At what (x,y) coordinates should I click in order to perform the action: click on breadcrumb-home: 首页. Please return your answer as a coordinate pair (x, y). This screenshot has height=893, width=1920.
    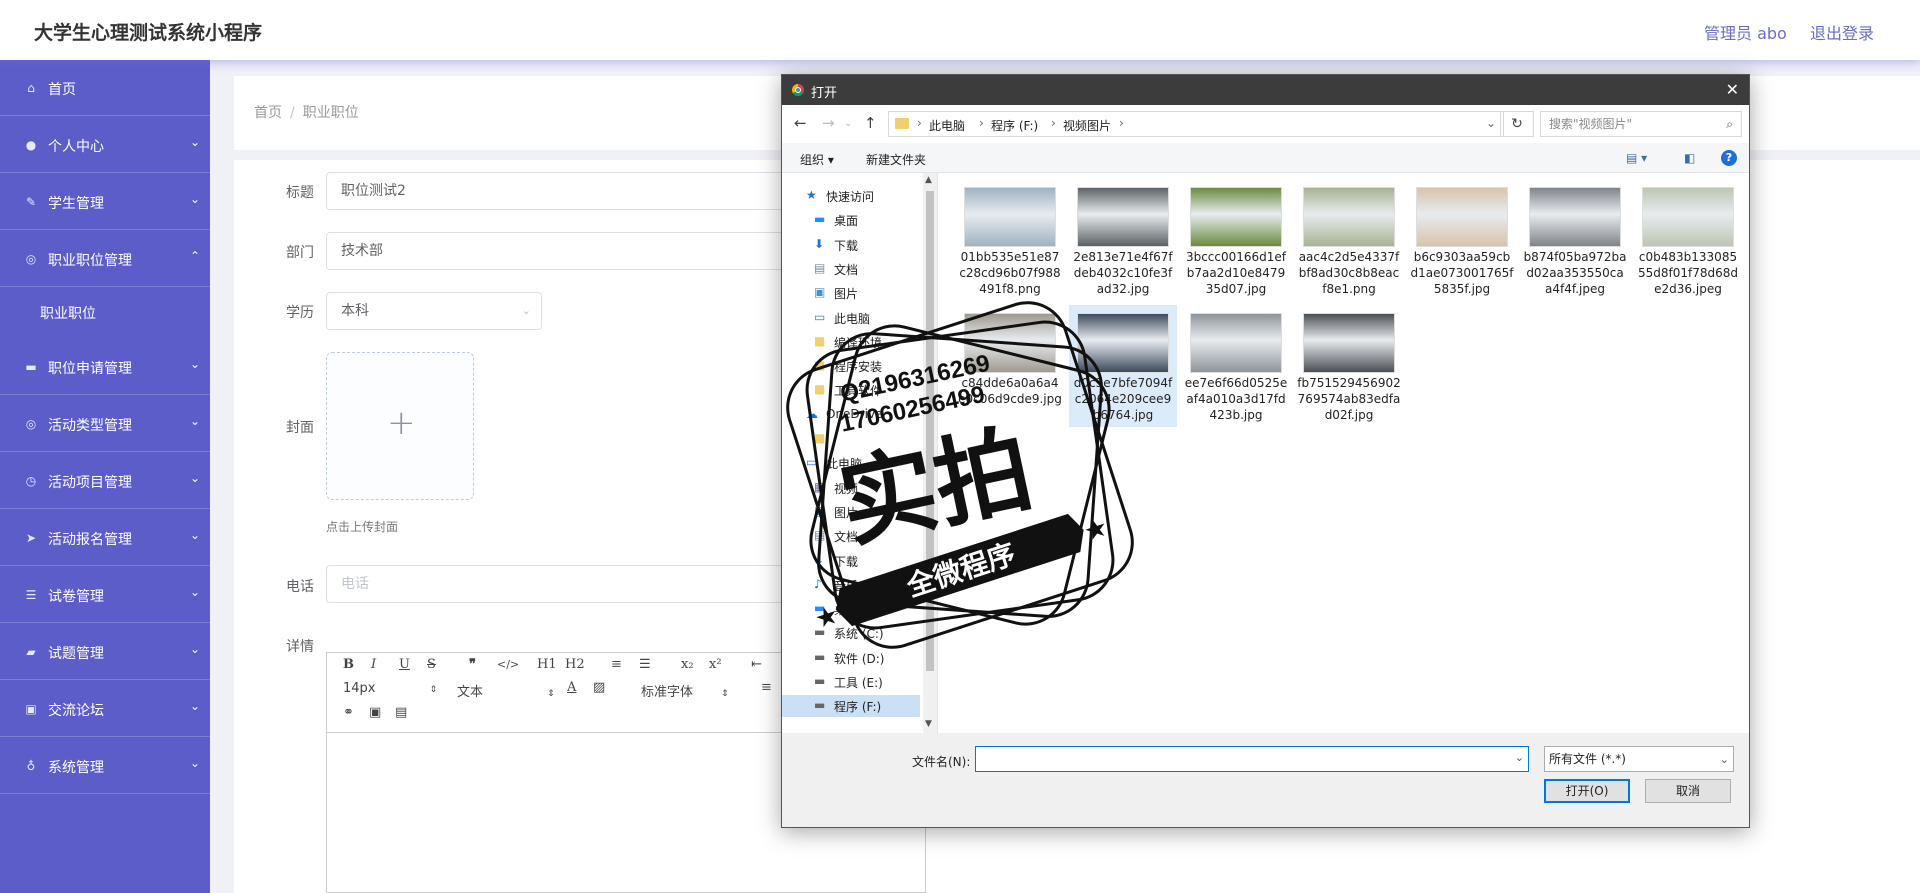
    Looking at the image, I should click on (268, 113).